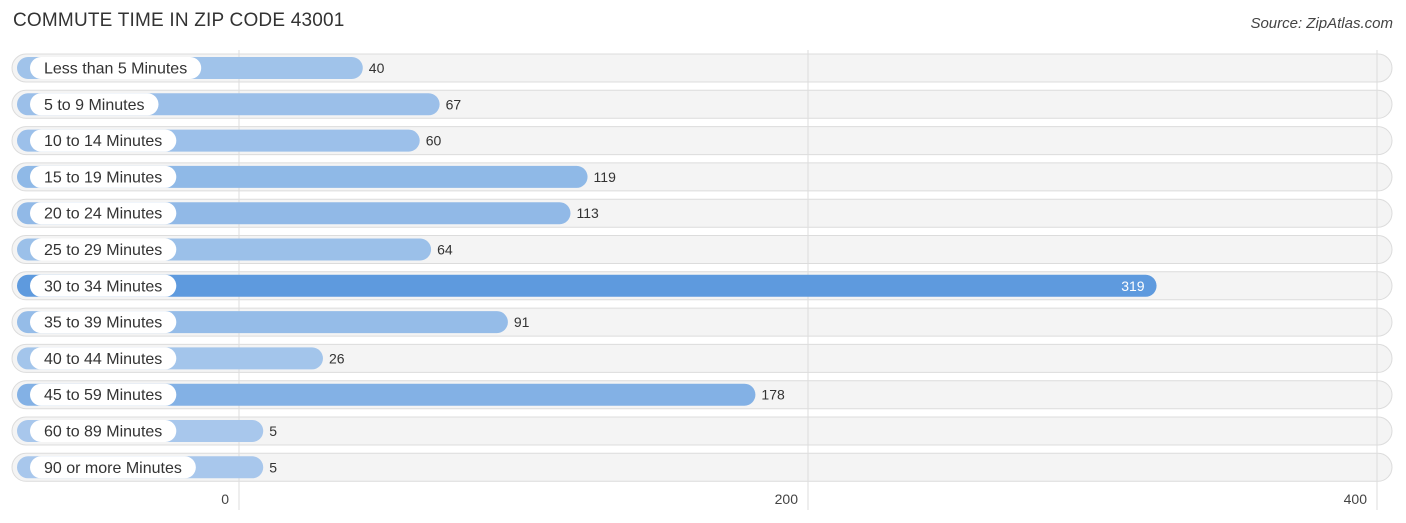 This screenshot has width=1406, height=523. Describe the element at coordinates (103, 250) in the screenshot. I see `category-label: 25 to 29 Minutes` at that location.